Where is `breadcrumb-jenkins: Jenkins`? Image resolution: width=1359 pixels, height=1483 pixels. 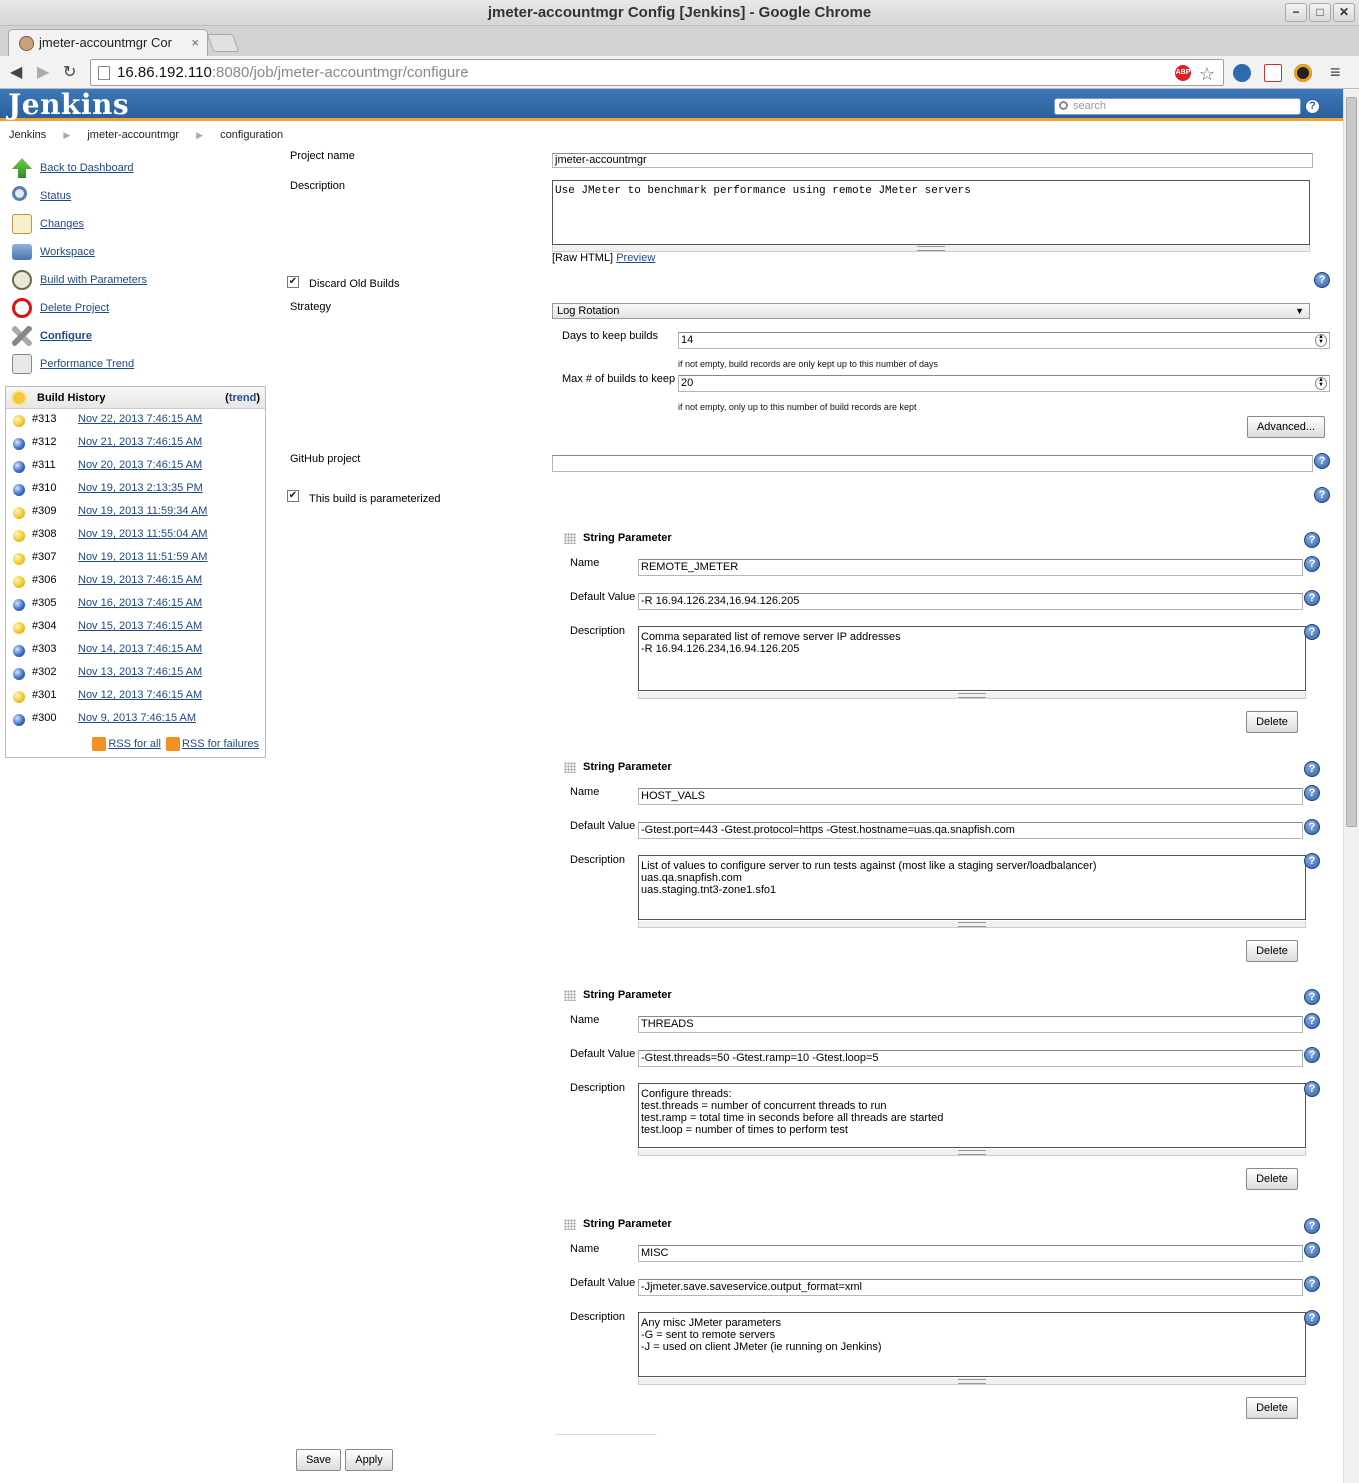 breadcrumb-jenkins: Jenkins is located at coordinates (27, 135).